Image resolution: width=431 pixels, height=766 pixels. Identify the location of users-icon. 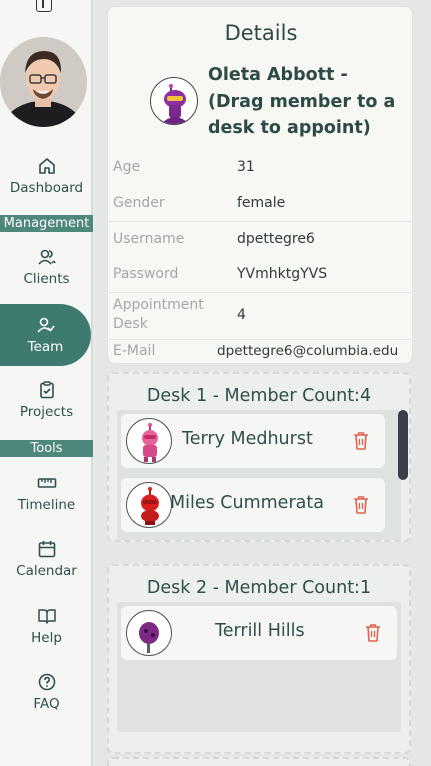
(46, 257).